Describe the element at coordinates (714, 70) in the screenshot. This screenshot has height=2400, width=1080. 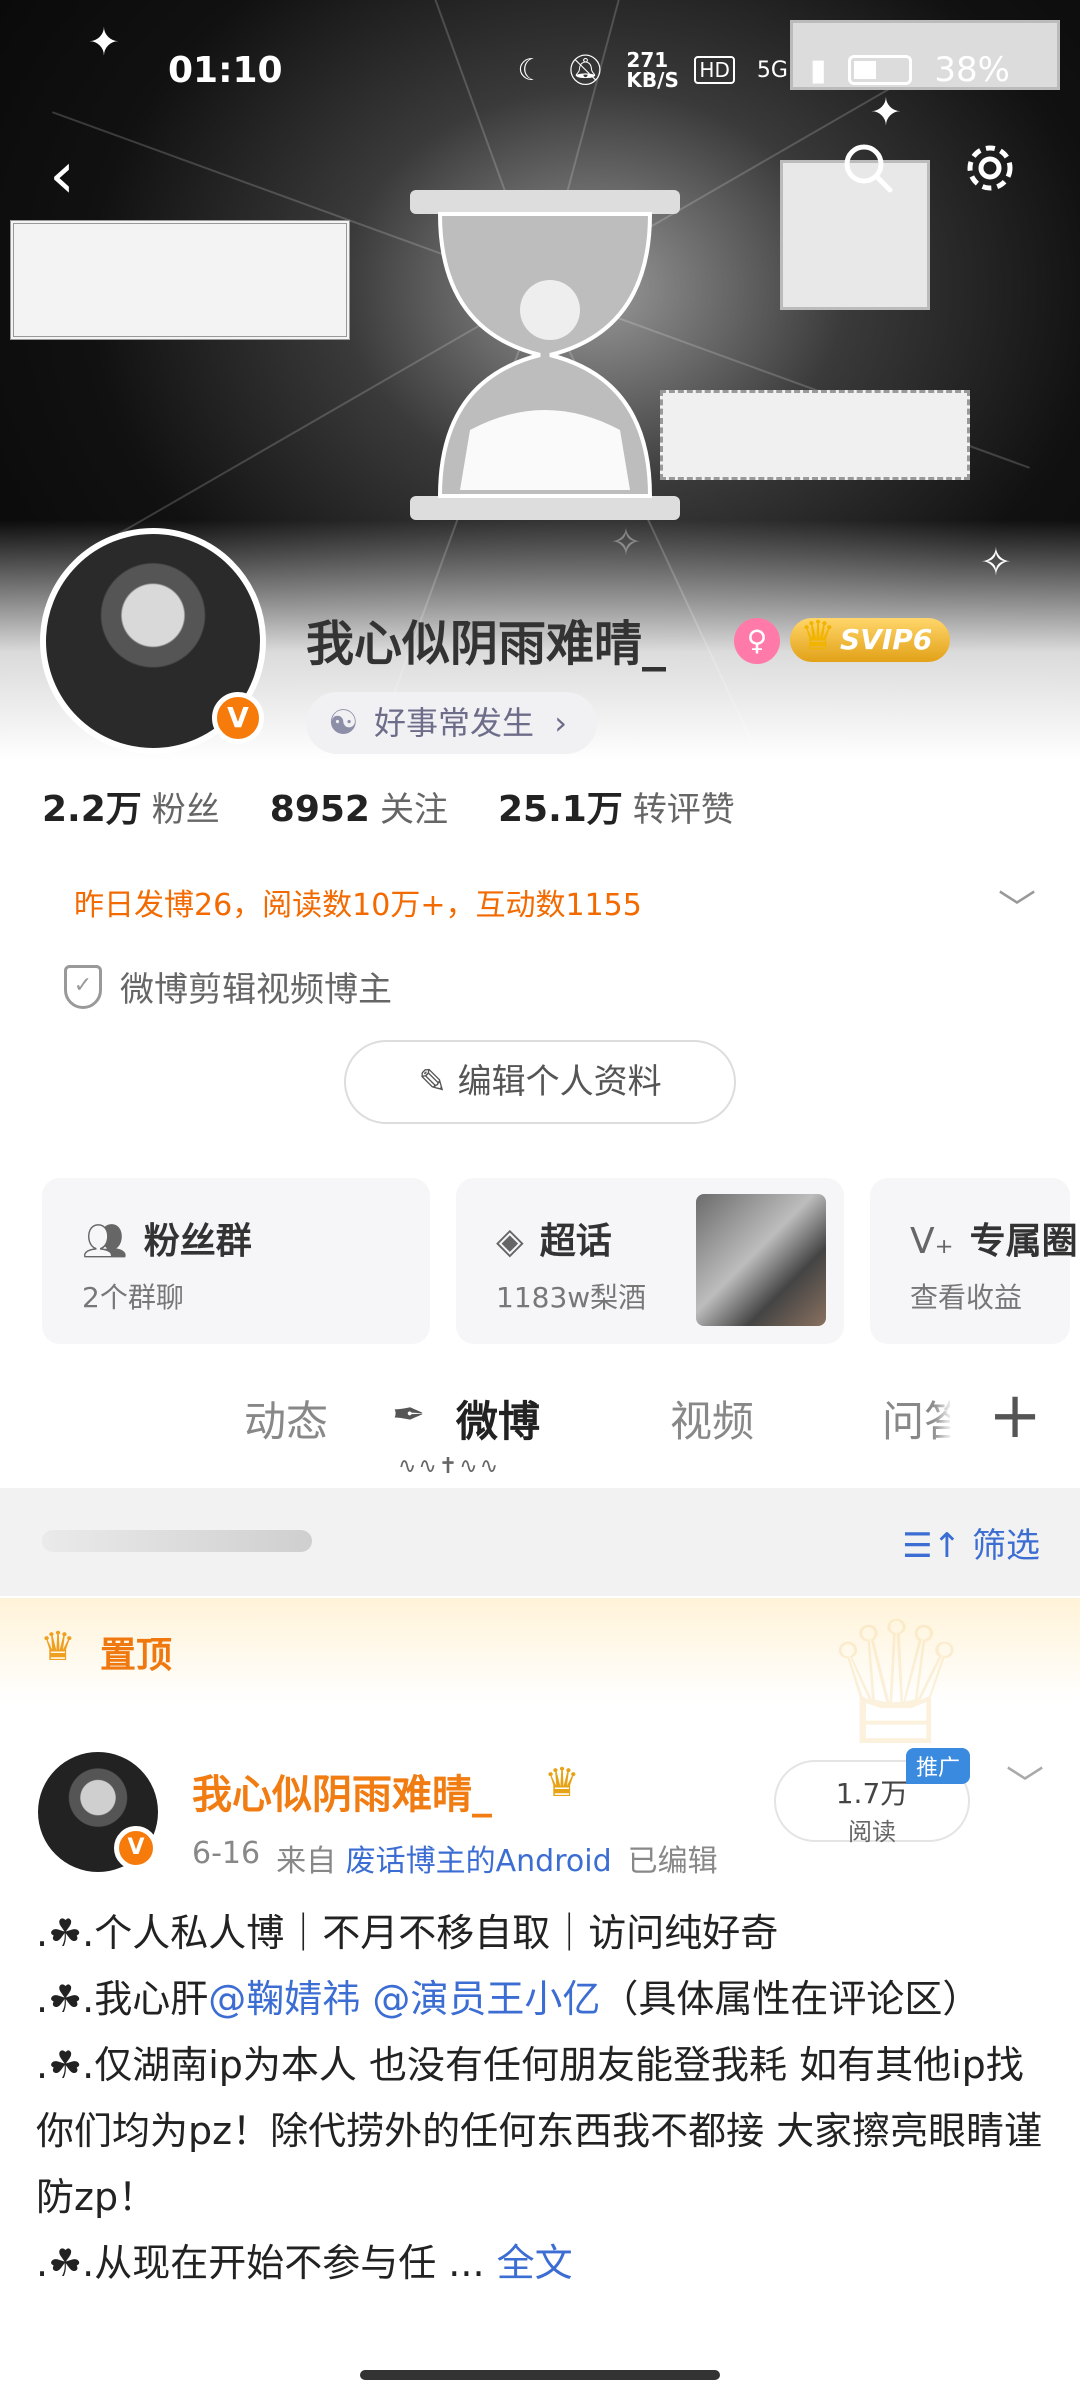
I see `hd-icon: HD` at that location.